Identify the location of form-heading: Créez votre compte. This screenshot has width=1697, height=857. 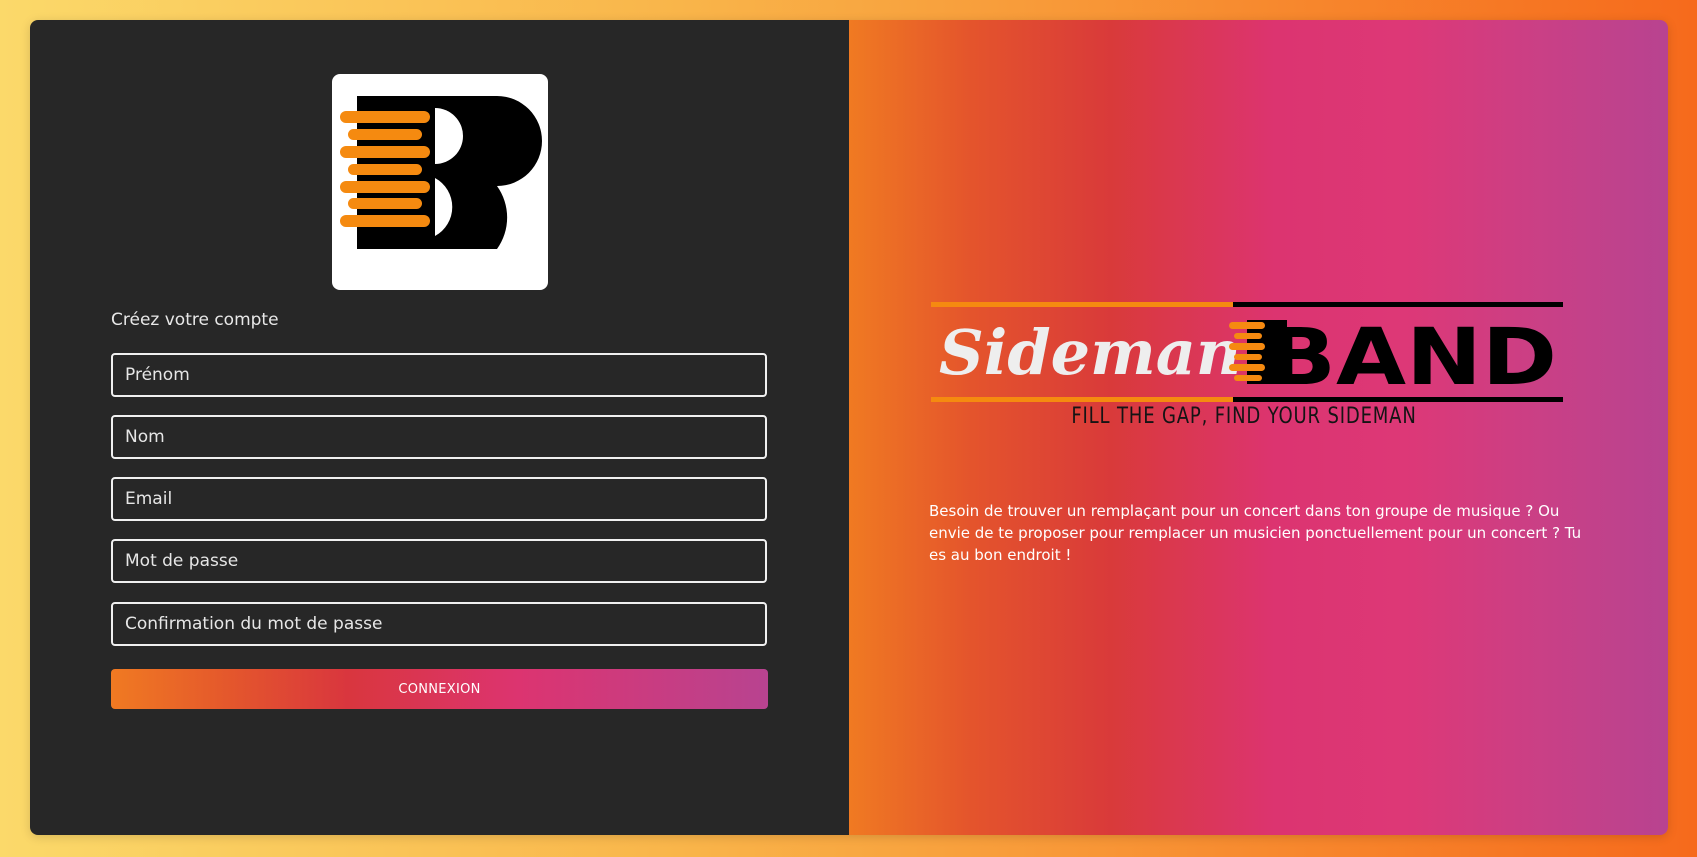
(195, 320).